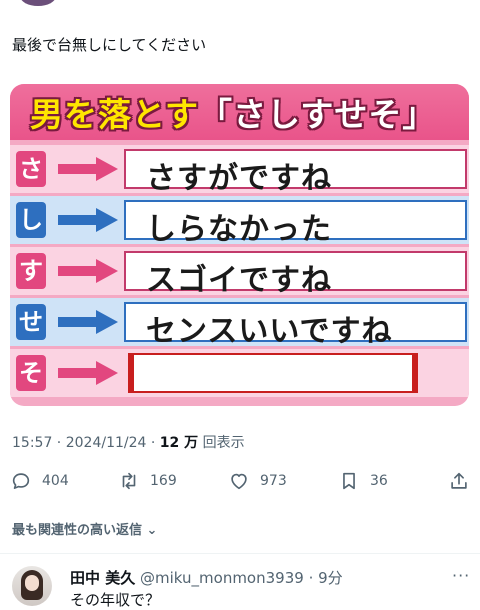 The image size is (480, 610). Describe the element at coordinates (109, 45) in the screenshot. I see `post-text: 最後で台無しにしてください` at that location.